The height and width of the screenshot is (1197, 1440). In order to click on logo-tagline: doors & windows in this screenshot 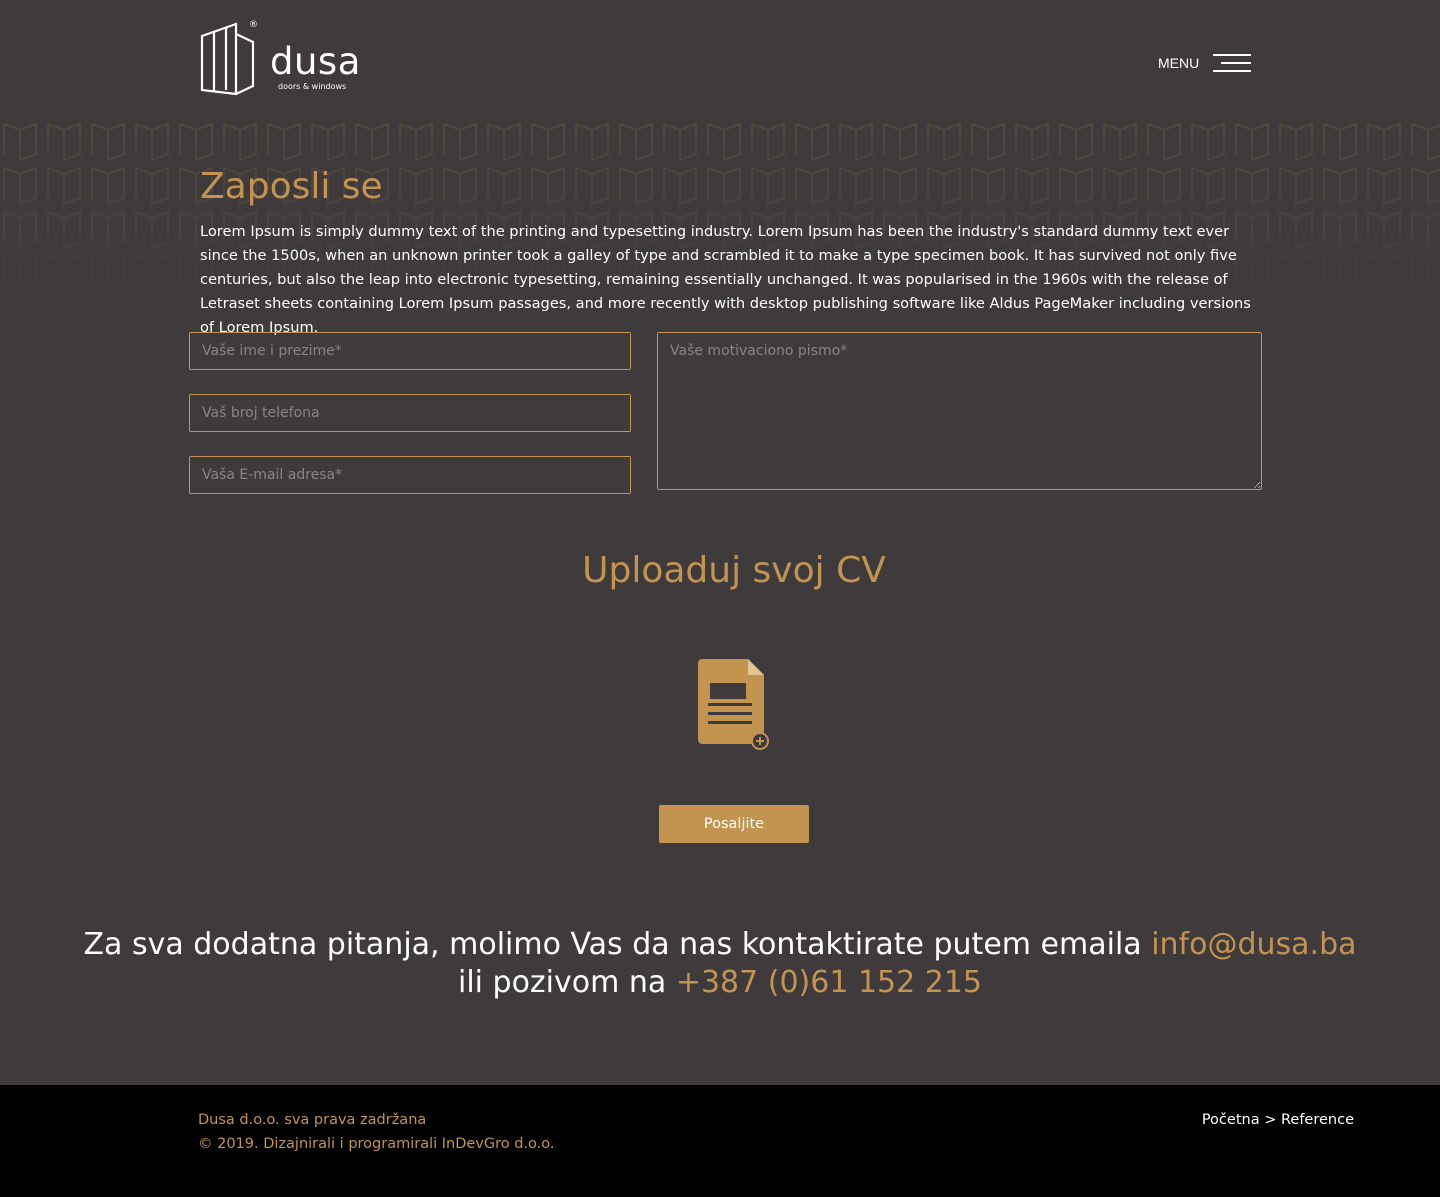, I will do `click(312, 86)`.